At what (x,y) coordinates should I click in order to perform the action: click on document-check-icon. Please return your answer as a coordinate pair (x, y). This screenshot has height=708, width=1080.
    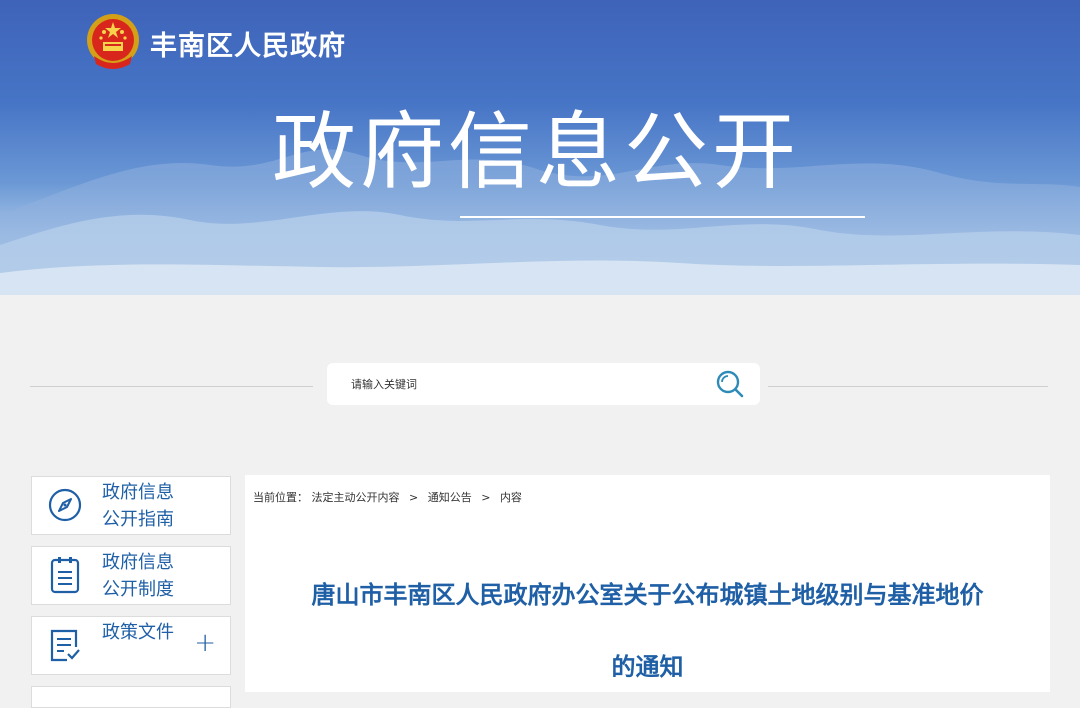
    Looking at the image, I should click on (65, 645).